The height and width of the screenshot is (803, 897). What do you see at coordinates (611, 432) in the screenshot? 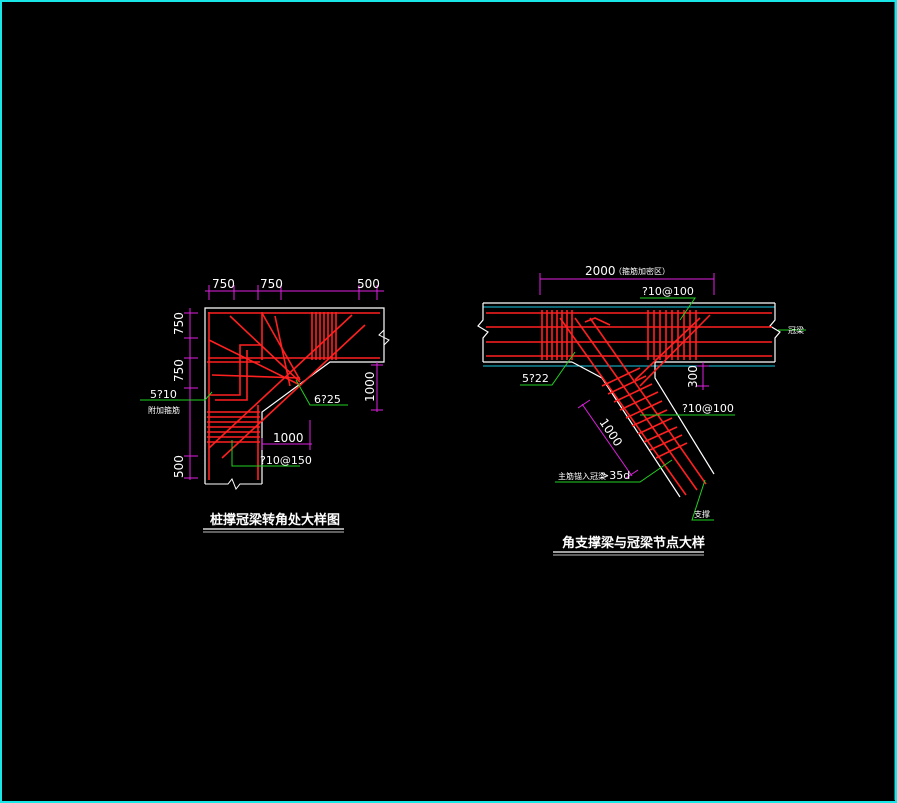
I see `right-dim-diag: 1000` at bounding box center [611, 432].